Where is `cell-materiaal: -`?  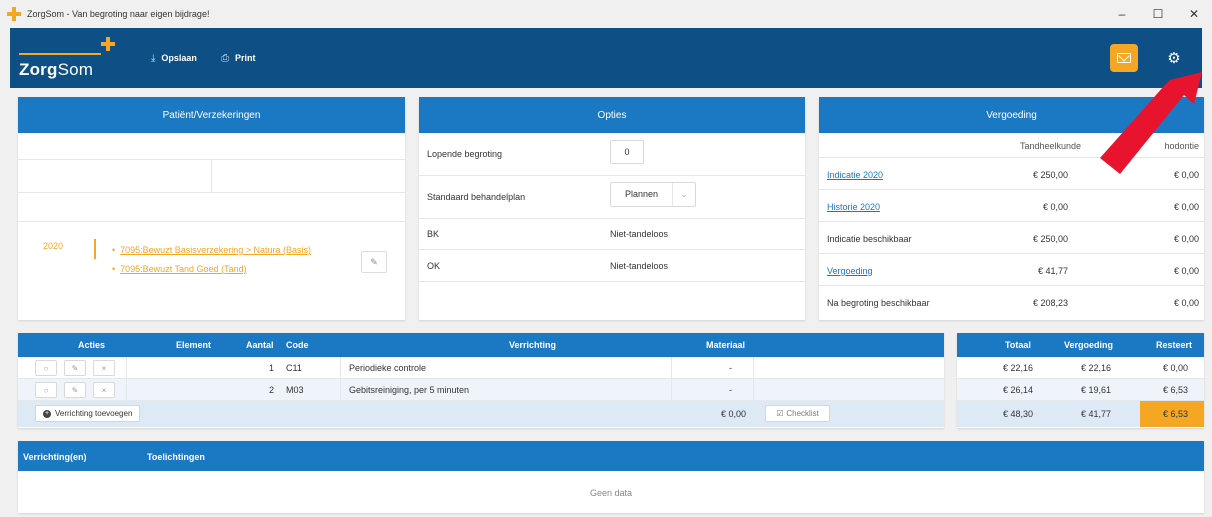 cell-materiaal: - is located at coordinates (730, 390).